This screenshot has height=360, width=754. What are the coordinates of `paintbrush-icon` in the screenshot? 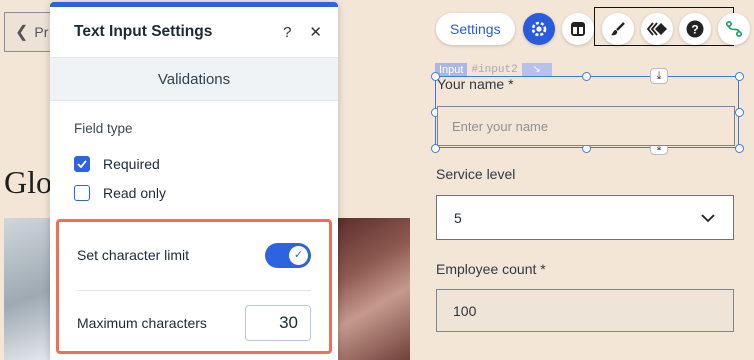 It's located at (618, 29).